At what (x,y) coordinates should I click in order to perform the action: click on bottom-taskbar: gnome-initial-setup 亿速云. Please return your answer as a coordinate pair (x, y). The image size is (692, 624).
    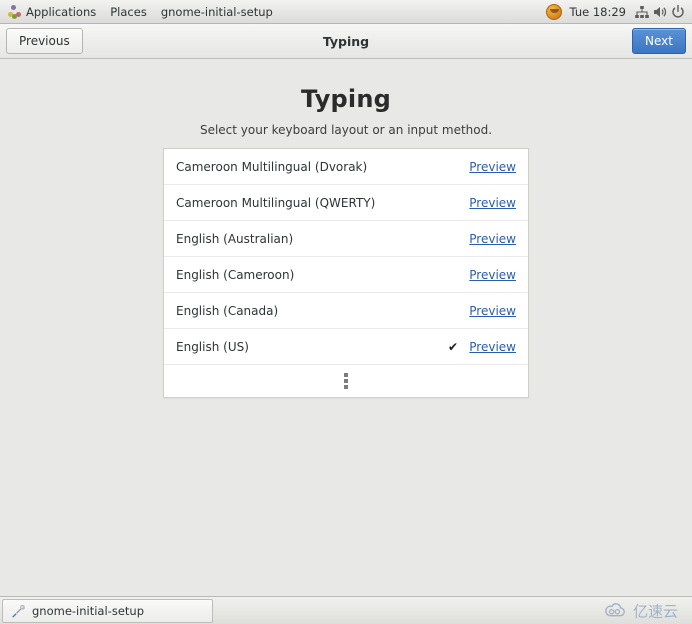
    Looking at the image, I should click on (346, 610).